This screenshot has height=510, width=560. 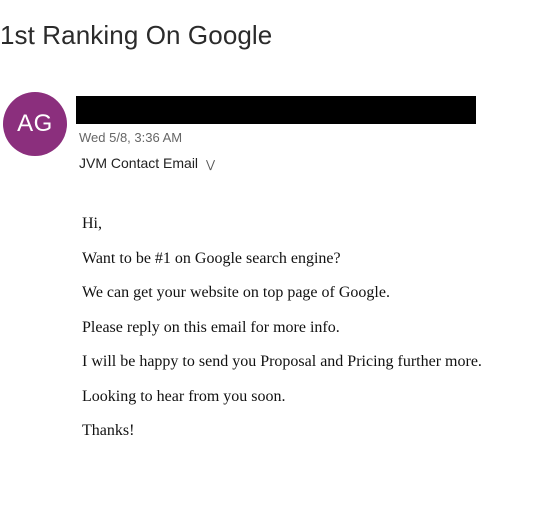 What do you see at coordinates (136, 35) in the screenshot?
I see `email-subject: 1st Ranking On Google` at bounding box center [136, 35].